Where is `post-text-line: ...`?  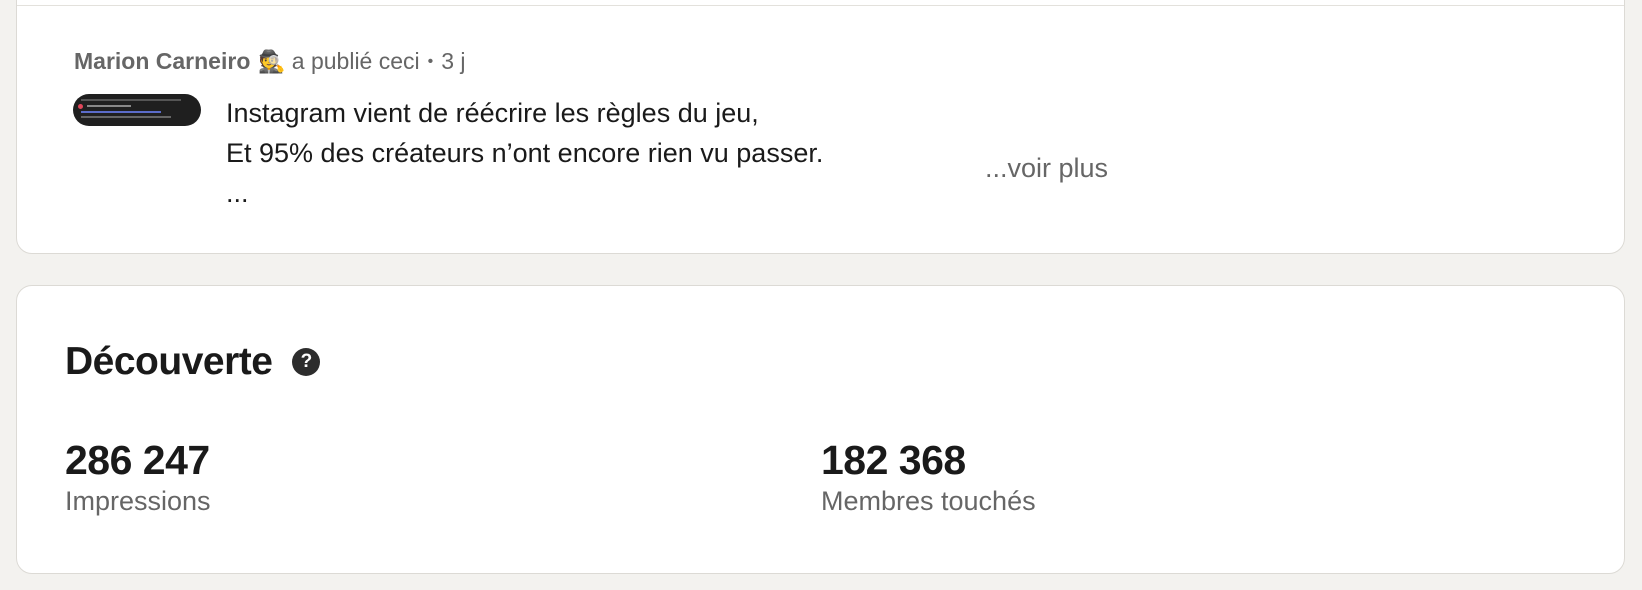 post-text-line: ... is located at coordinates (237, 193).